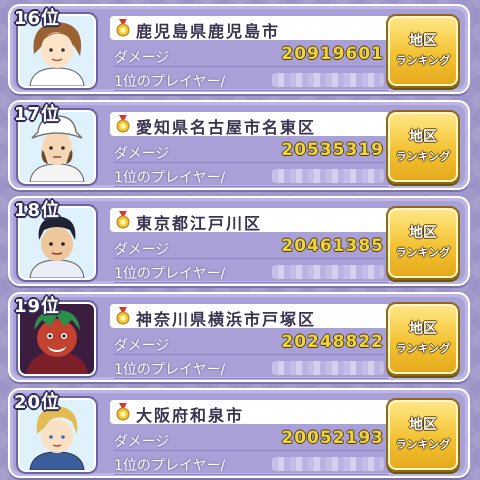 This screenshot has width=480, height=480. I want to click on rank-label: 16位, so click(37, 18).